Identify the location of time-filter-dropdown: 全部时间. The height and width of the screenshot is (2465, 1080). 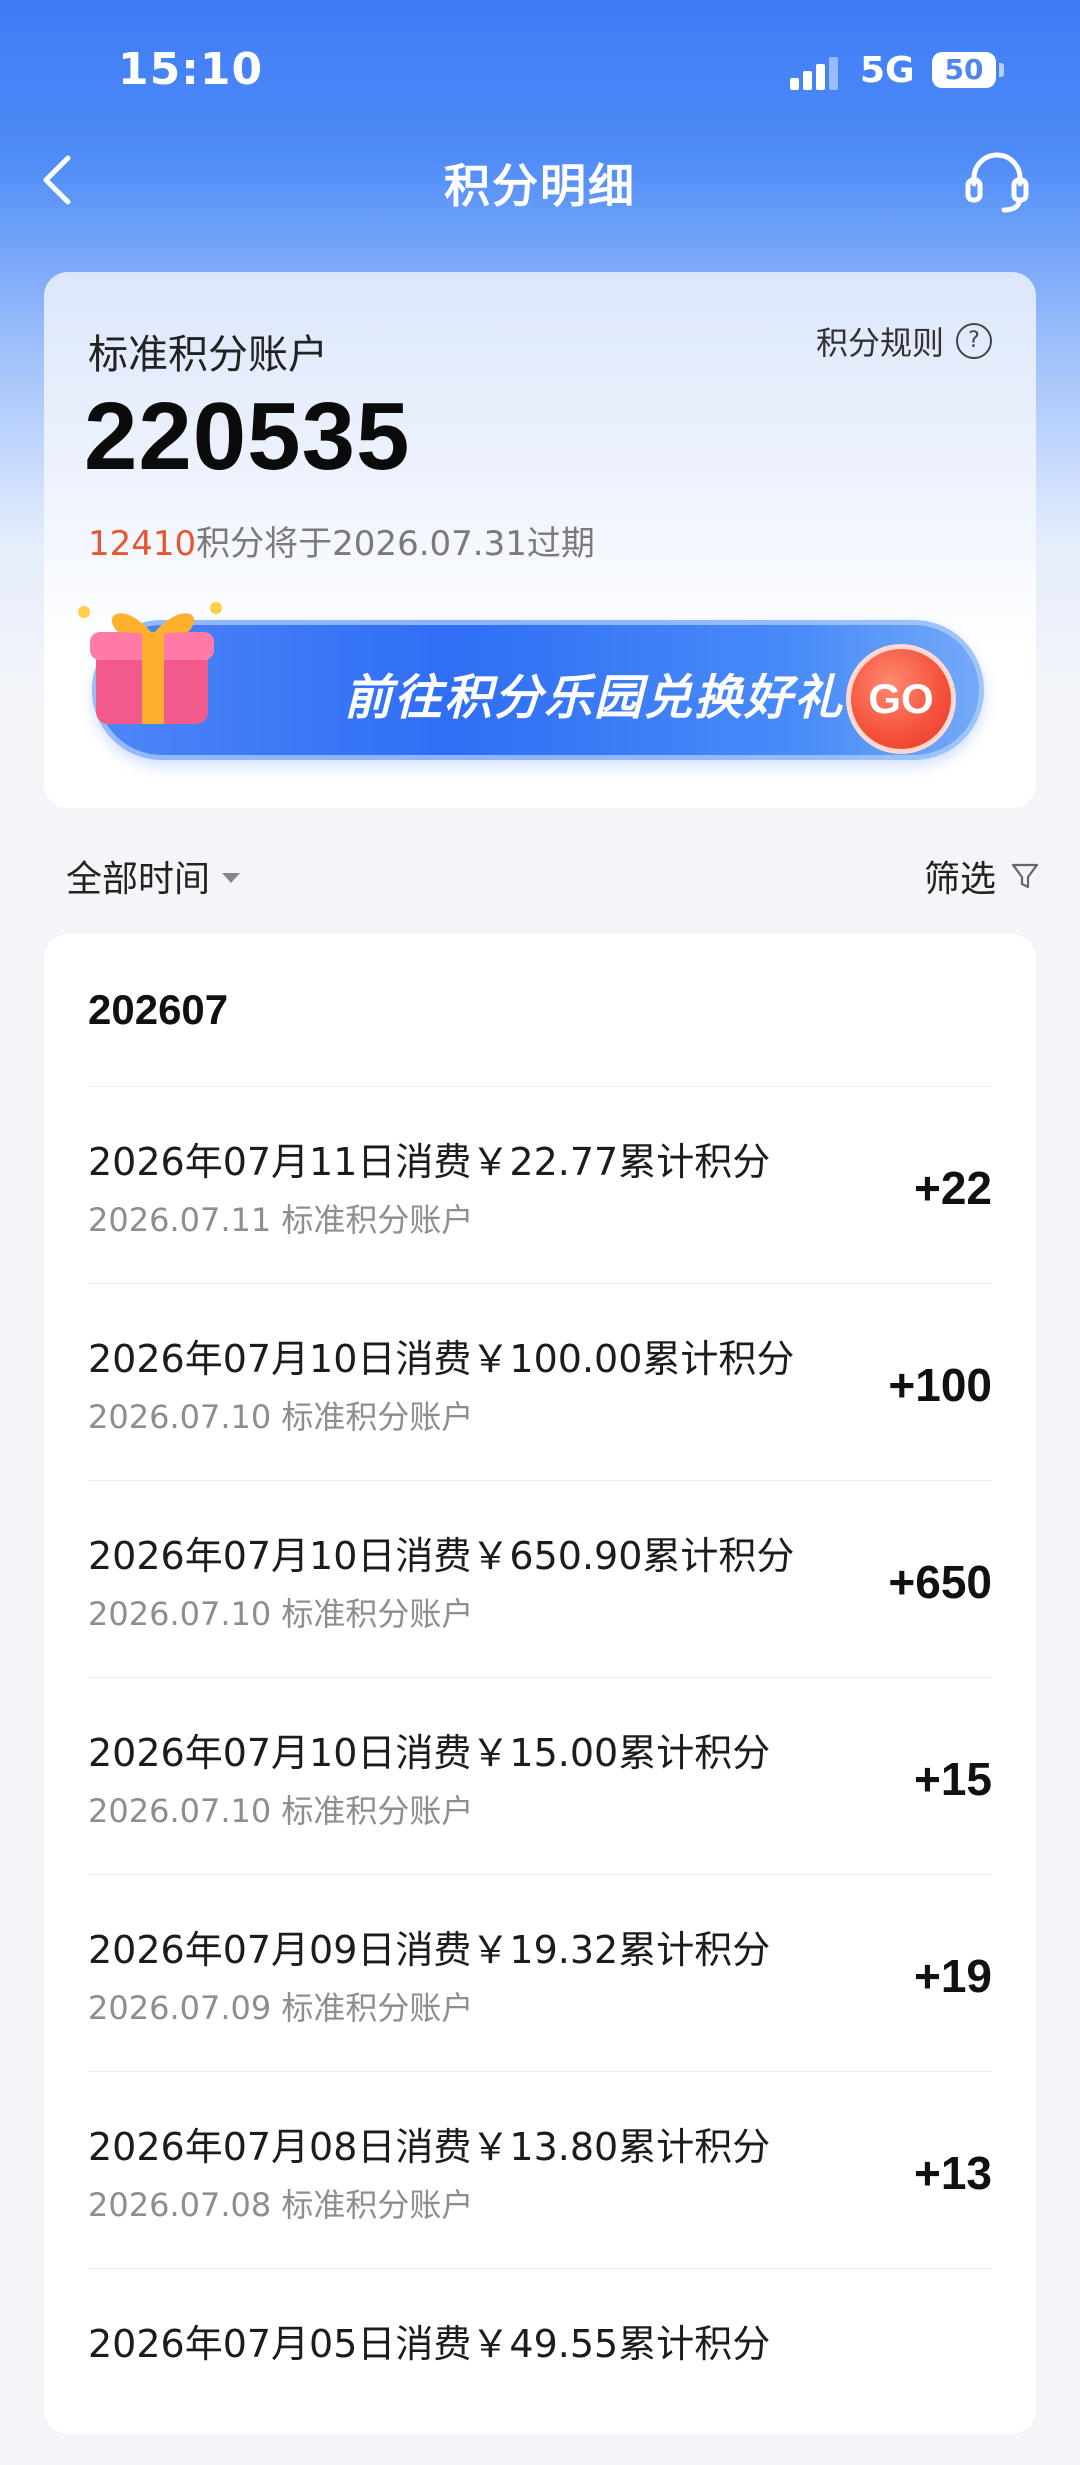
(153, 876).